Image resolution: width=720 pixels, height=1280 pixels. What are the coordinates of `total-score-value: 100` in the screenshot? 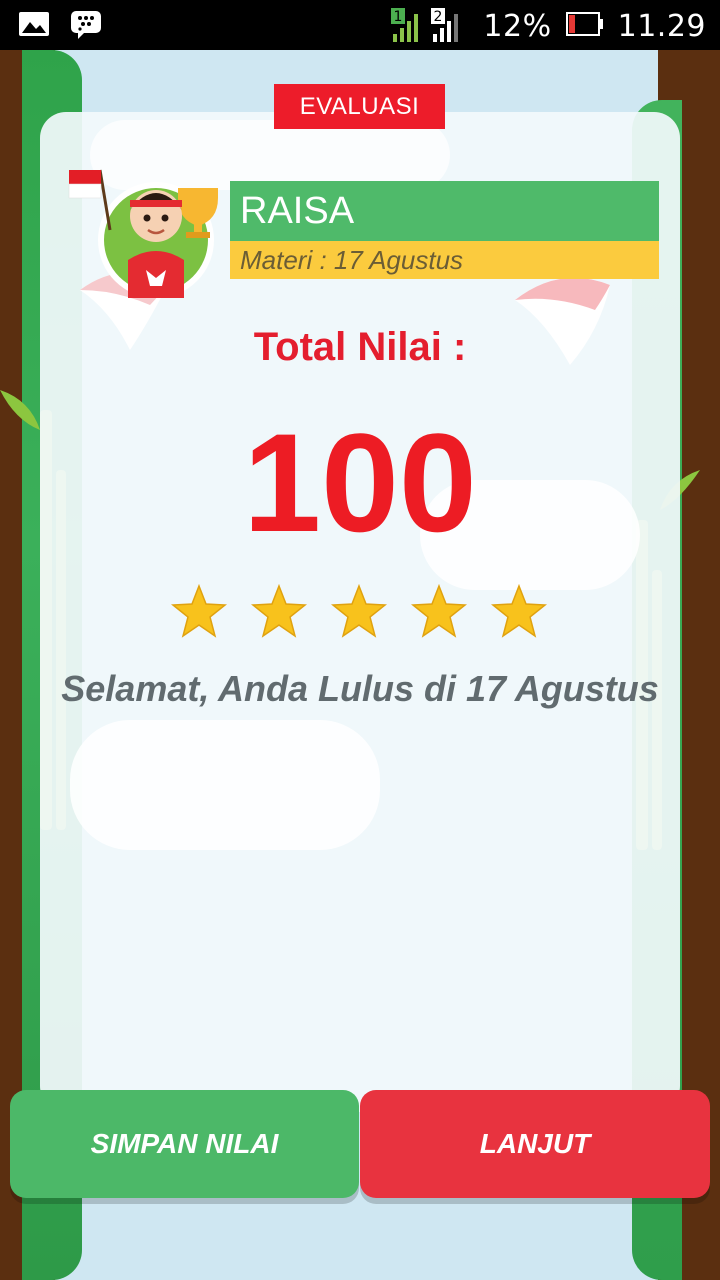 It's located at (360, 482).